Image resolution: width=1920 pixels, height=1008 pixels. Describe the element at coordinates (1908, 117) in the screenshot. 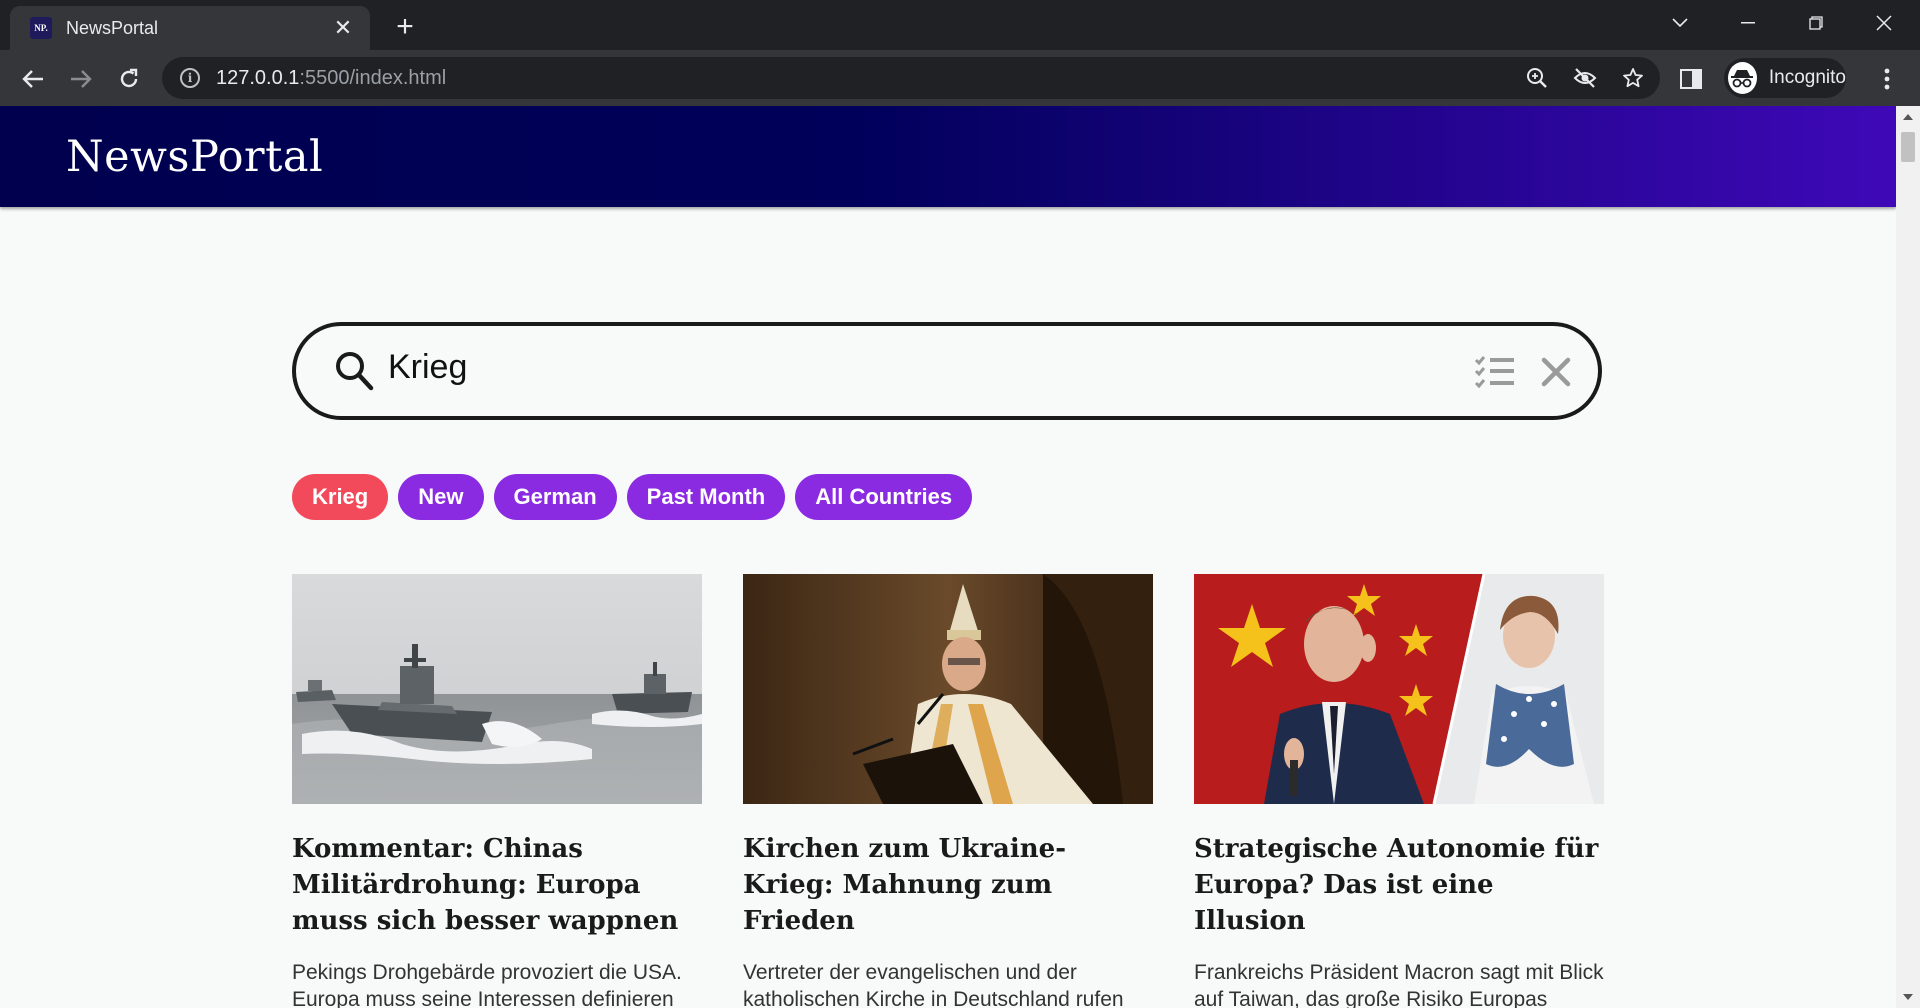

I see `scroll-up-arrow-icon` at that location.